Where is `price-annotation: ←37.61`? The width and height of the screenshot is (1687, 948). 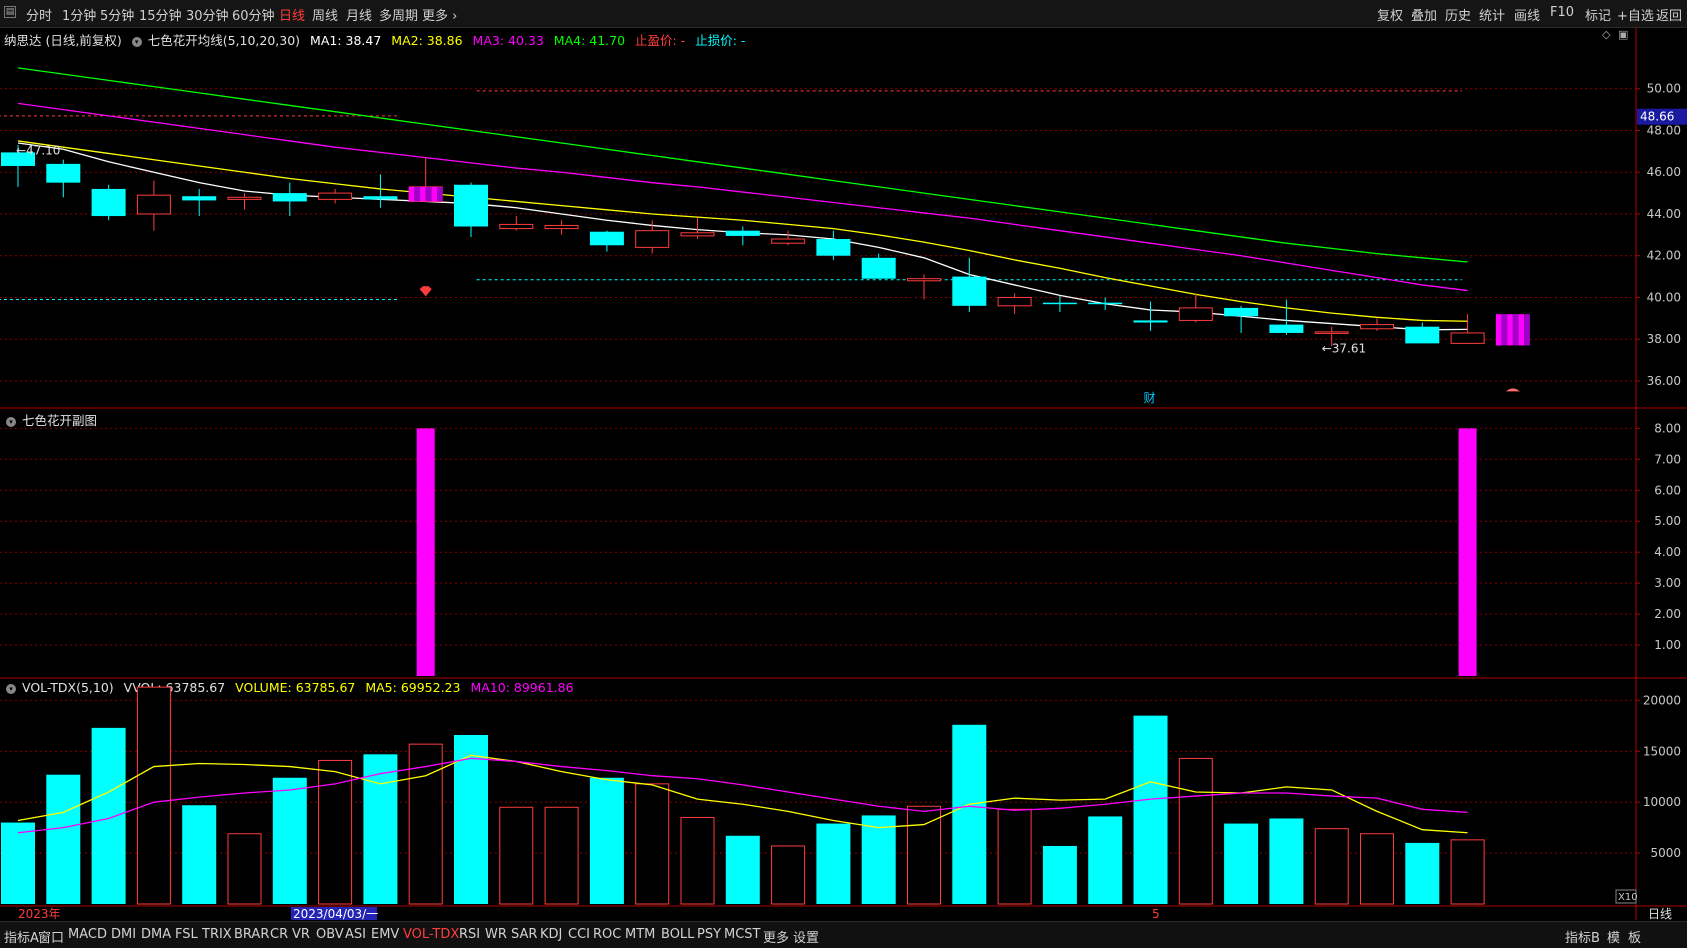 price-annotation: ←37.61 is located at coordinates (1344, 348).